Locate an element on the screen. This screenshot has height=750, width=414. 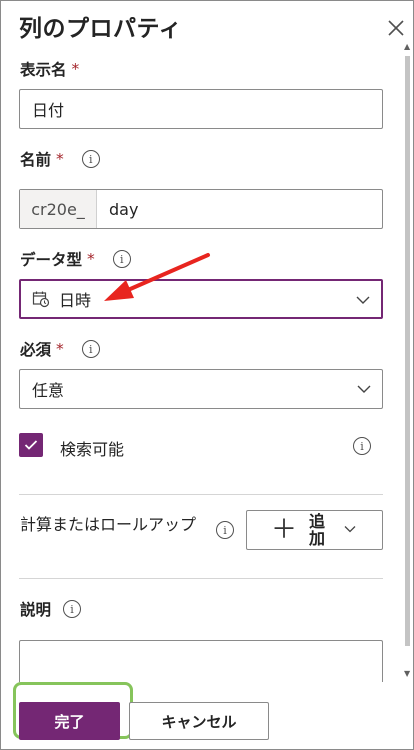
calculated-label: 計算またはロールアップ is located at coordinates (108, 524).